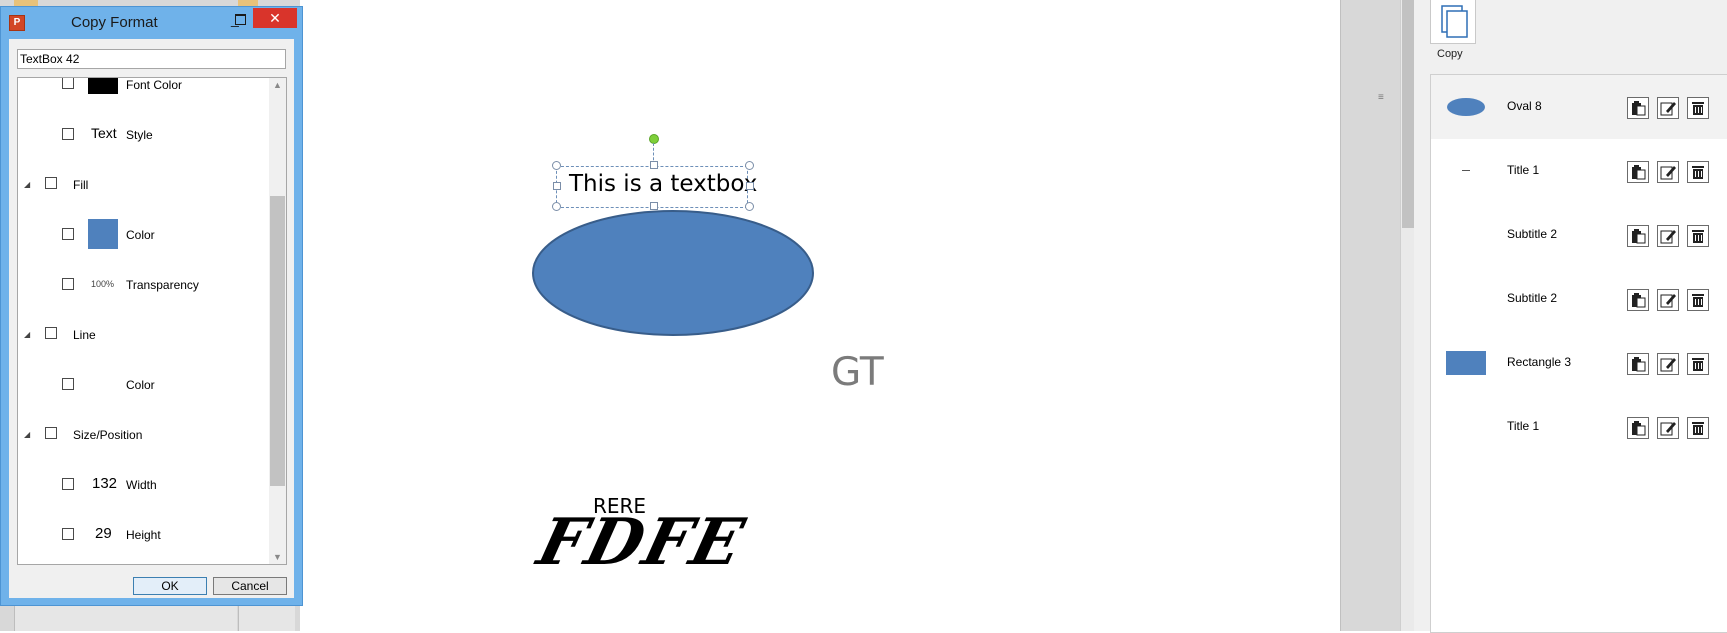  What do you see at coordinates (141, 485) in the screenshot?
I see `width-label: Width` at bounding box center [141, 485].